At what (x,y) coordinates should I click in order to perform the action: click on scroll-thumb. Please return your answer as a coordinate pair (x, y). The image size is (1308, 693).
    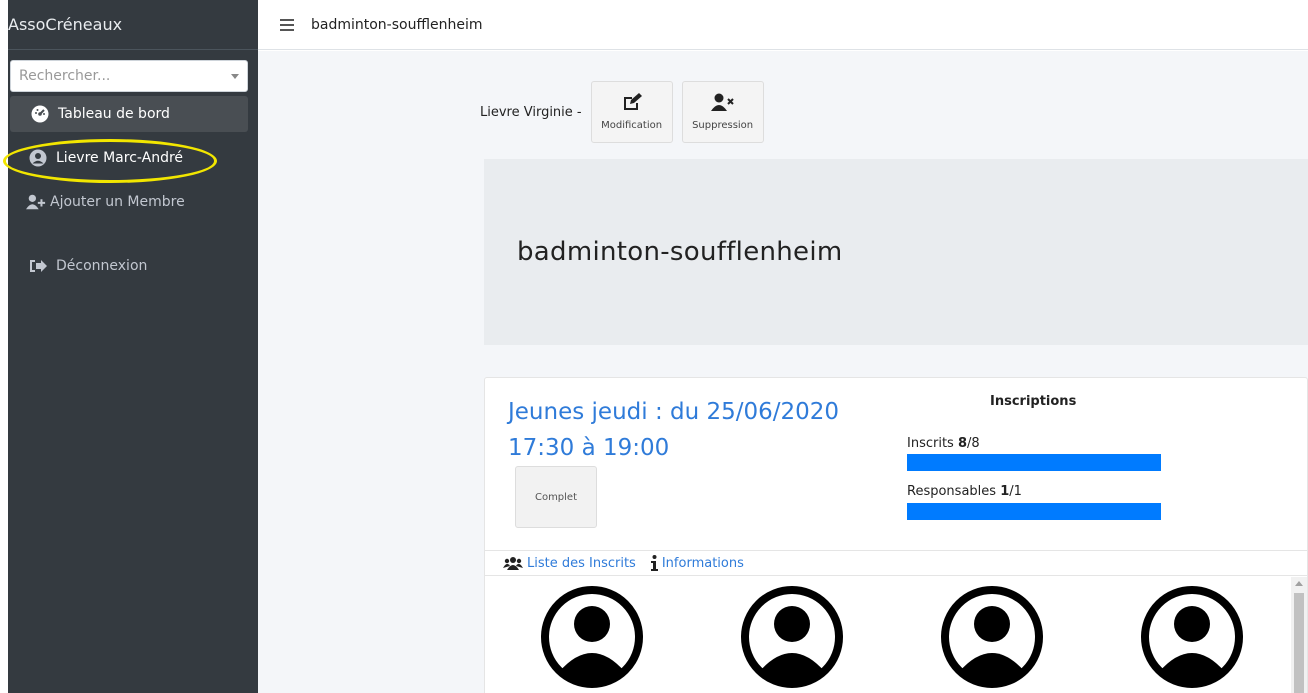
    Looking at the image, I should click on (1299, 643).